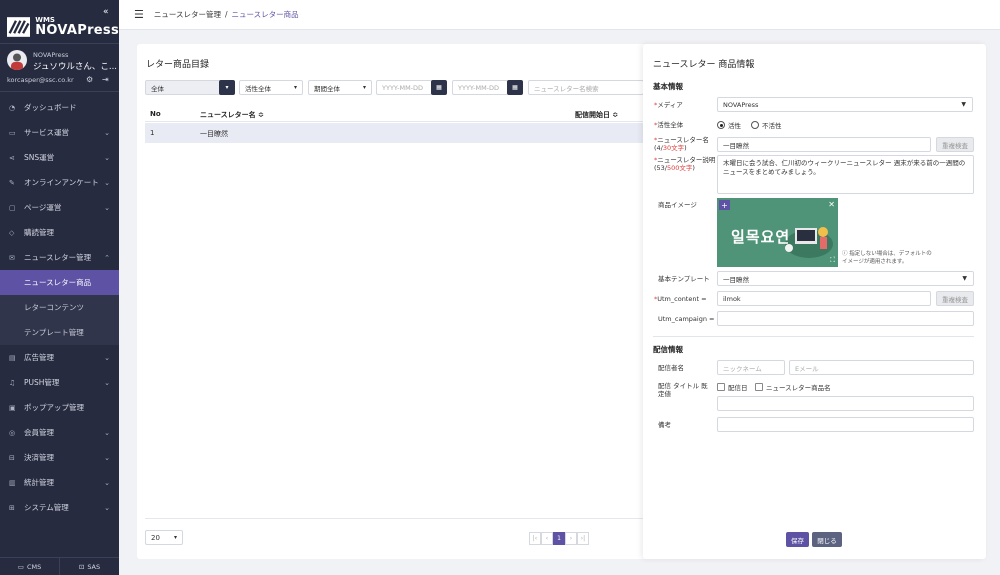  I want to click on hamburger-icon: ☰, so click(139, 14).